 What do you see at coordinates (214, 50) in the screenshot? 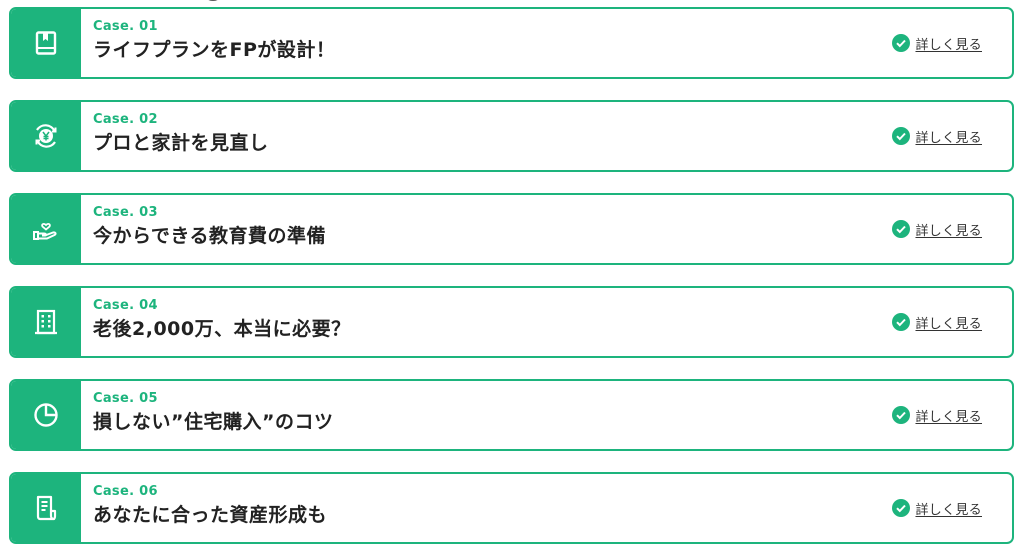
I see `case-title: ライフプランをFPが設計！` at bounding box center [214, 50].